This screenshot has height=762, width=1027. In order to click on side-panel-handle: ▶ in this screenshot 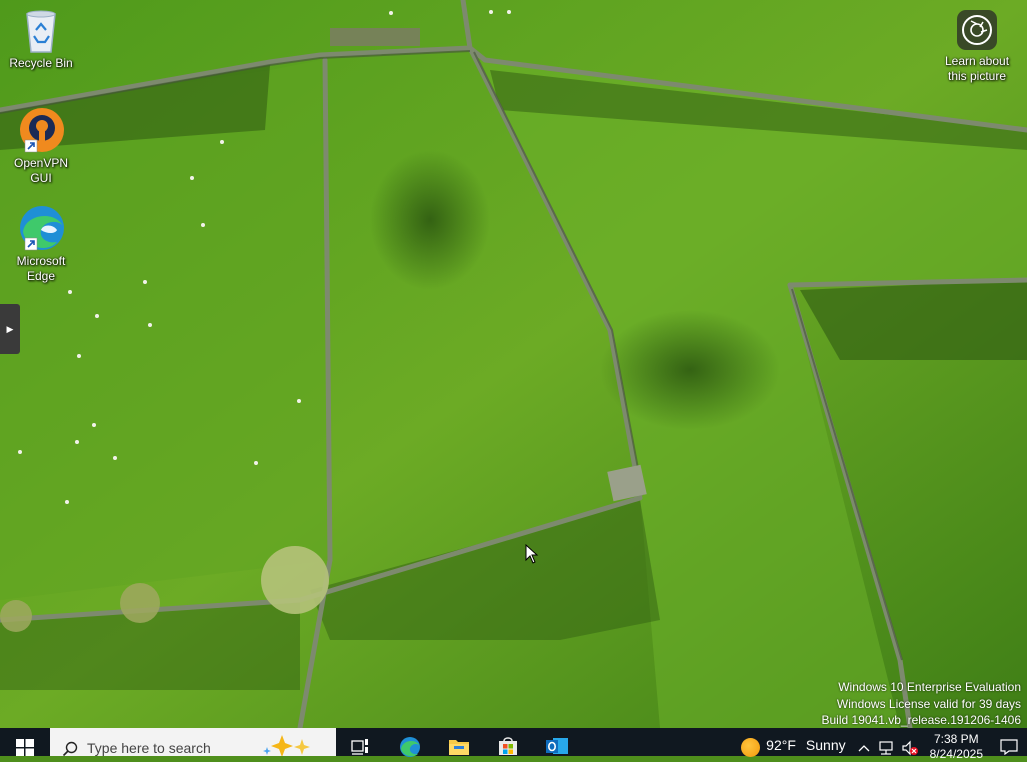, I will do `click(10, 329)`.